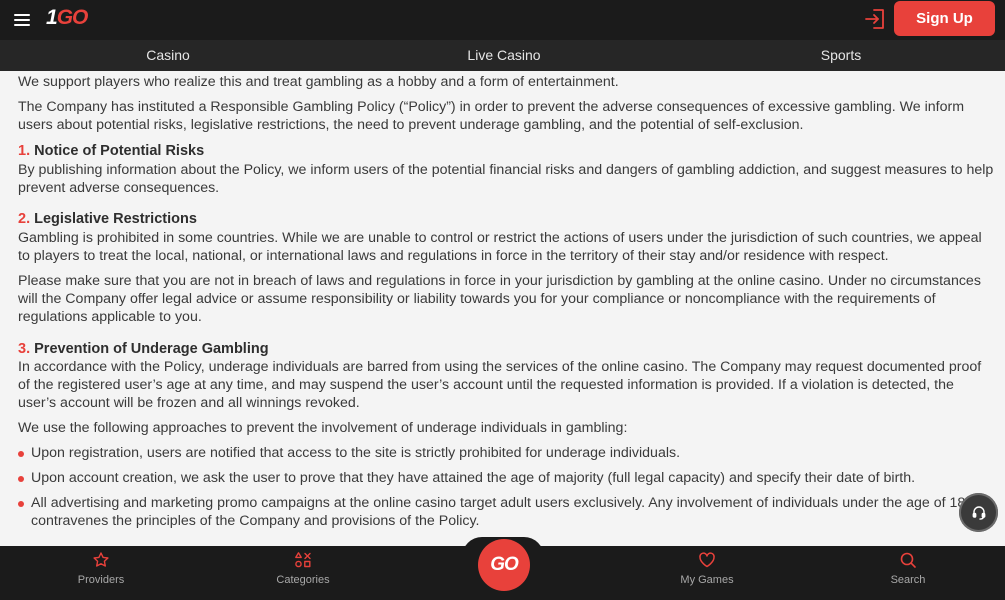 The width and height of the screenshot is (1005, 600). Describe the element at coordinates (52, 17) in the screenshot. I see `logo-part1: 1` at that location.